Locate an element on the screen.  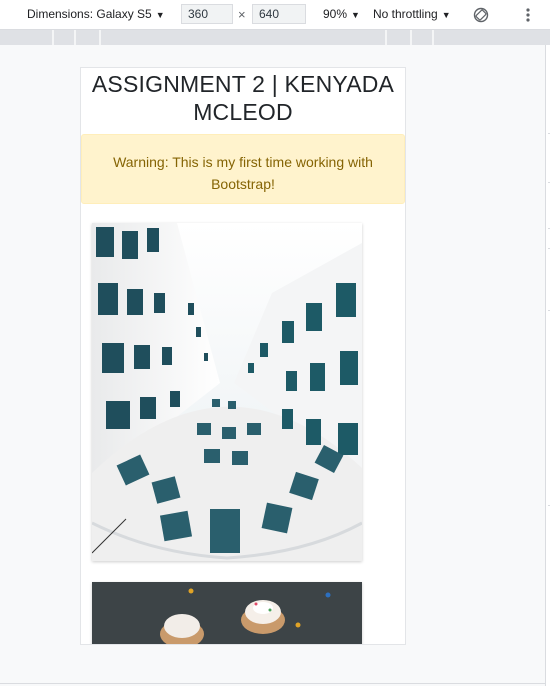
throttling-select: No throttling ▼ is located at coordinates (412, 14).